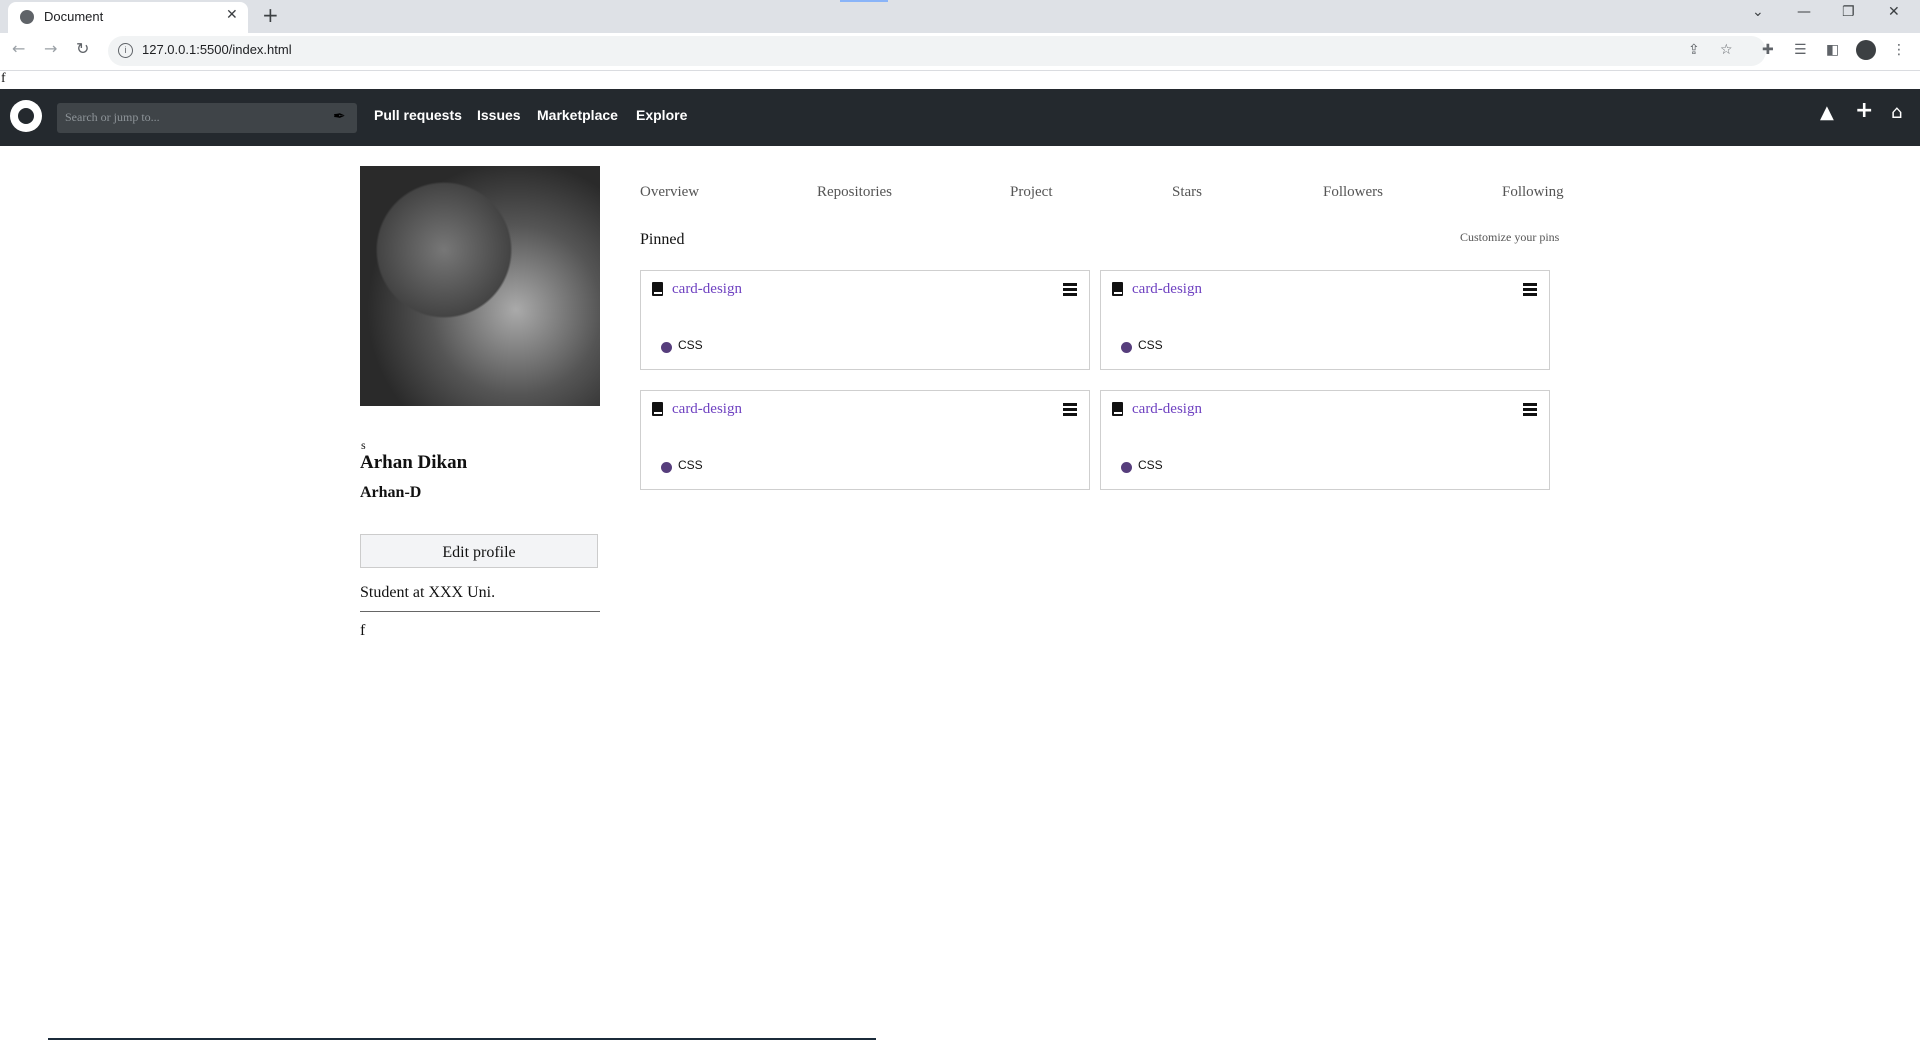 This screenshot has width=1920, height=1041. Describe the element at coordinates (1827, 112) in the screenshot. I see `bell-icon: ▲` at that location.